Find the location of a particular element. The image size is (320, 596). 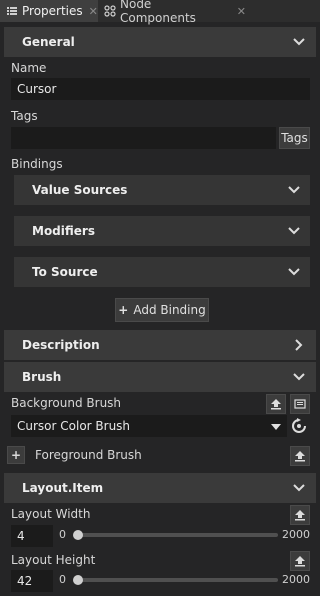

section-title: Modifiers is located at coordinates (63, 231).